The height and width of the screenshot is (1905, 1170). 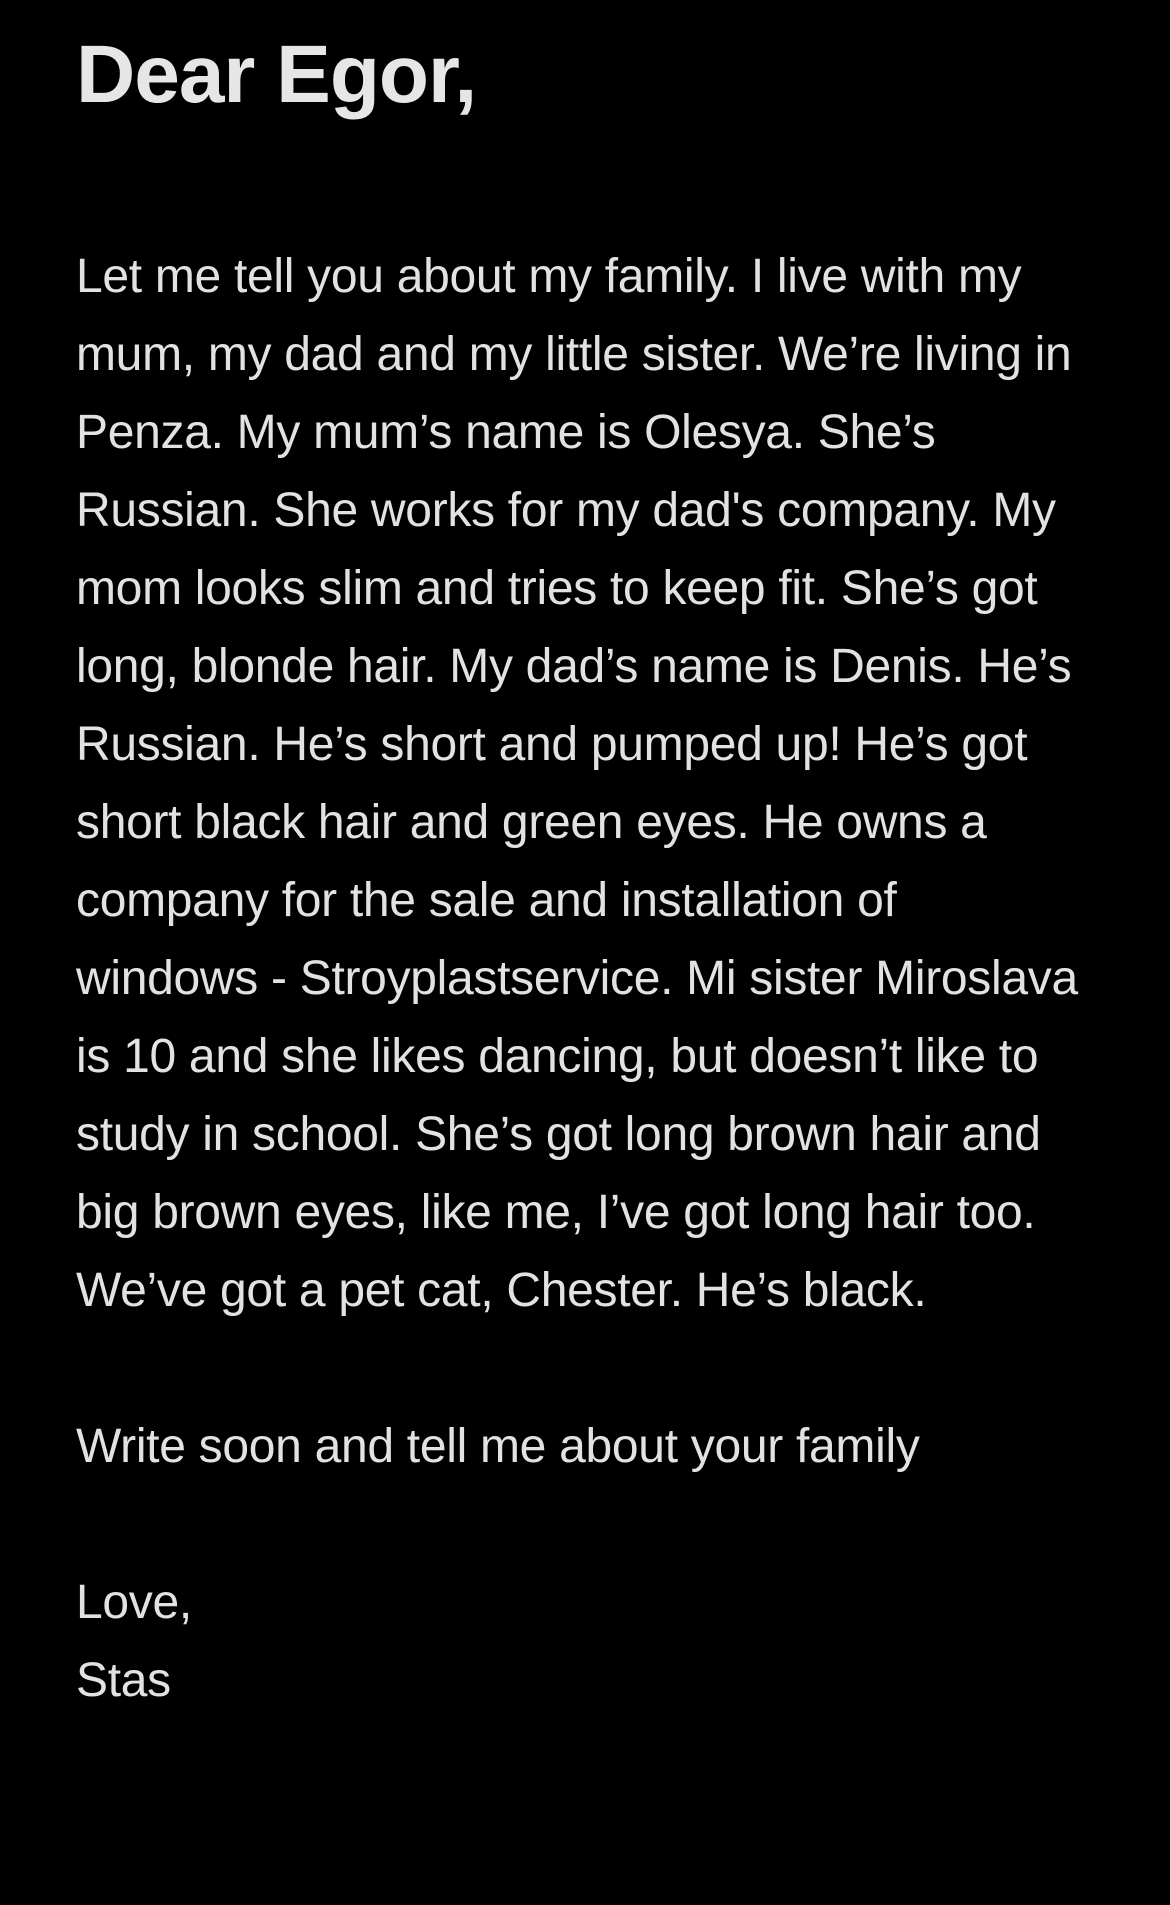 What do you see at coordinates (581, 1642) in the screenshot?
I see `note-signoff-block: Love, Stas` at bounding box center [581, 1642].